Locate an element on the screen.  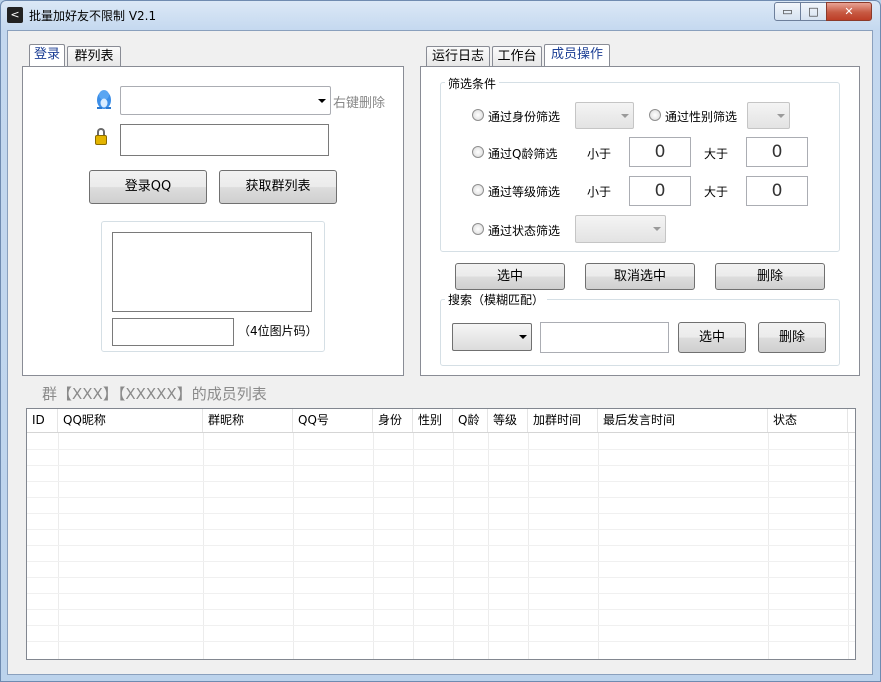
window-title: 批量加好友不限制 V2.1 is located at coordinates (93, 16).